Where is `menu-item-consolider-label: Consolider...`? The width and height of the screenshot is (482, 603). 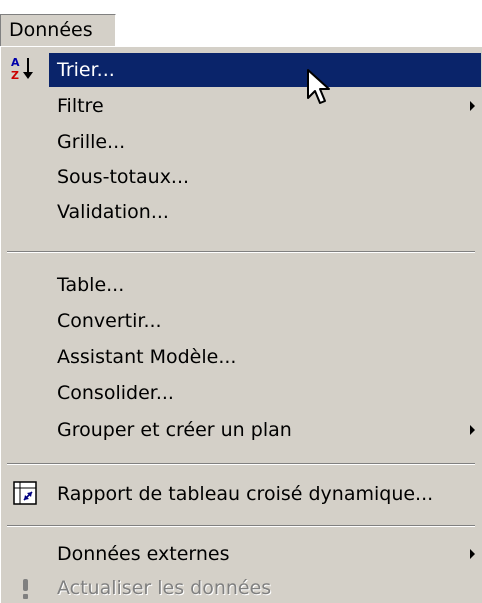 menu-item-consolider-label: Consolider... is located at coordinates (115, 393).